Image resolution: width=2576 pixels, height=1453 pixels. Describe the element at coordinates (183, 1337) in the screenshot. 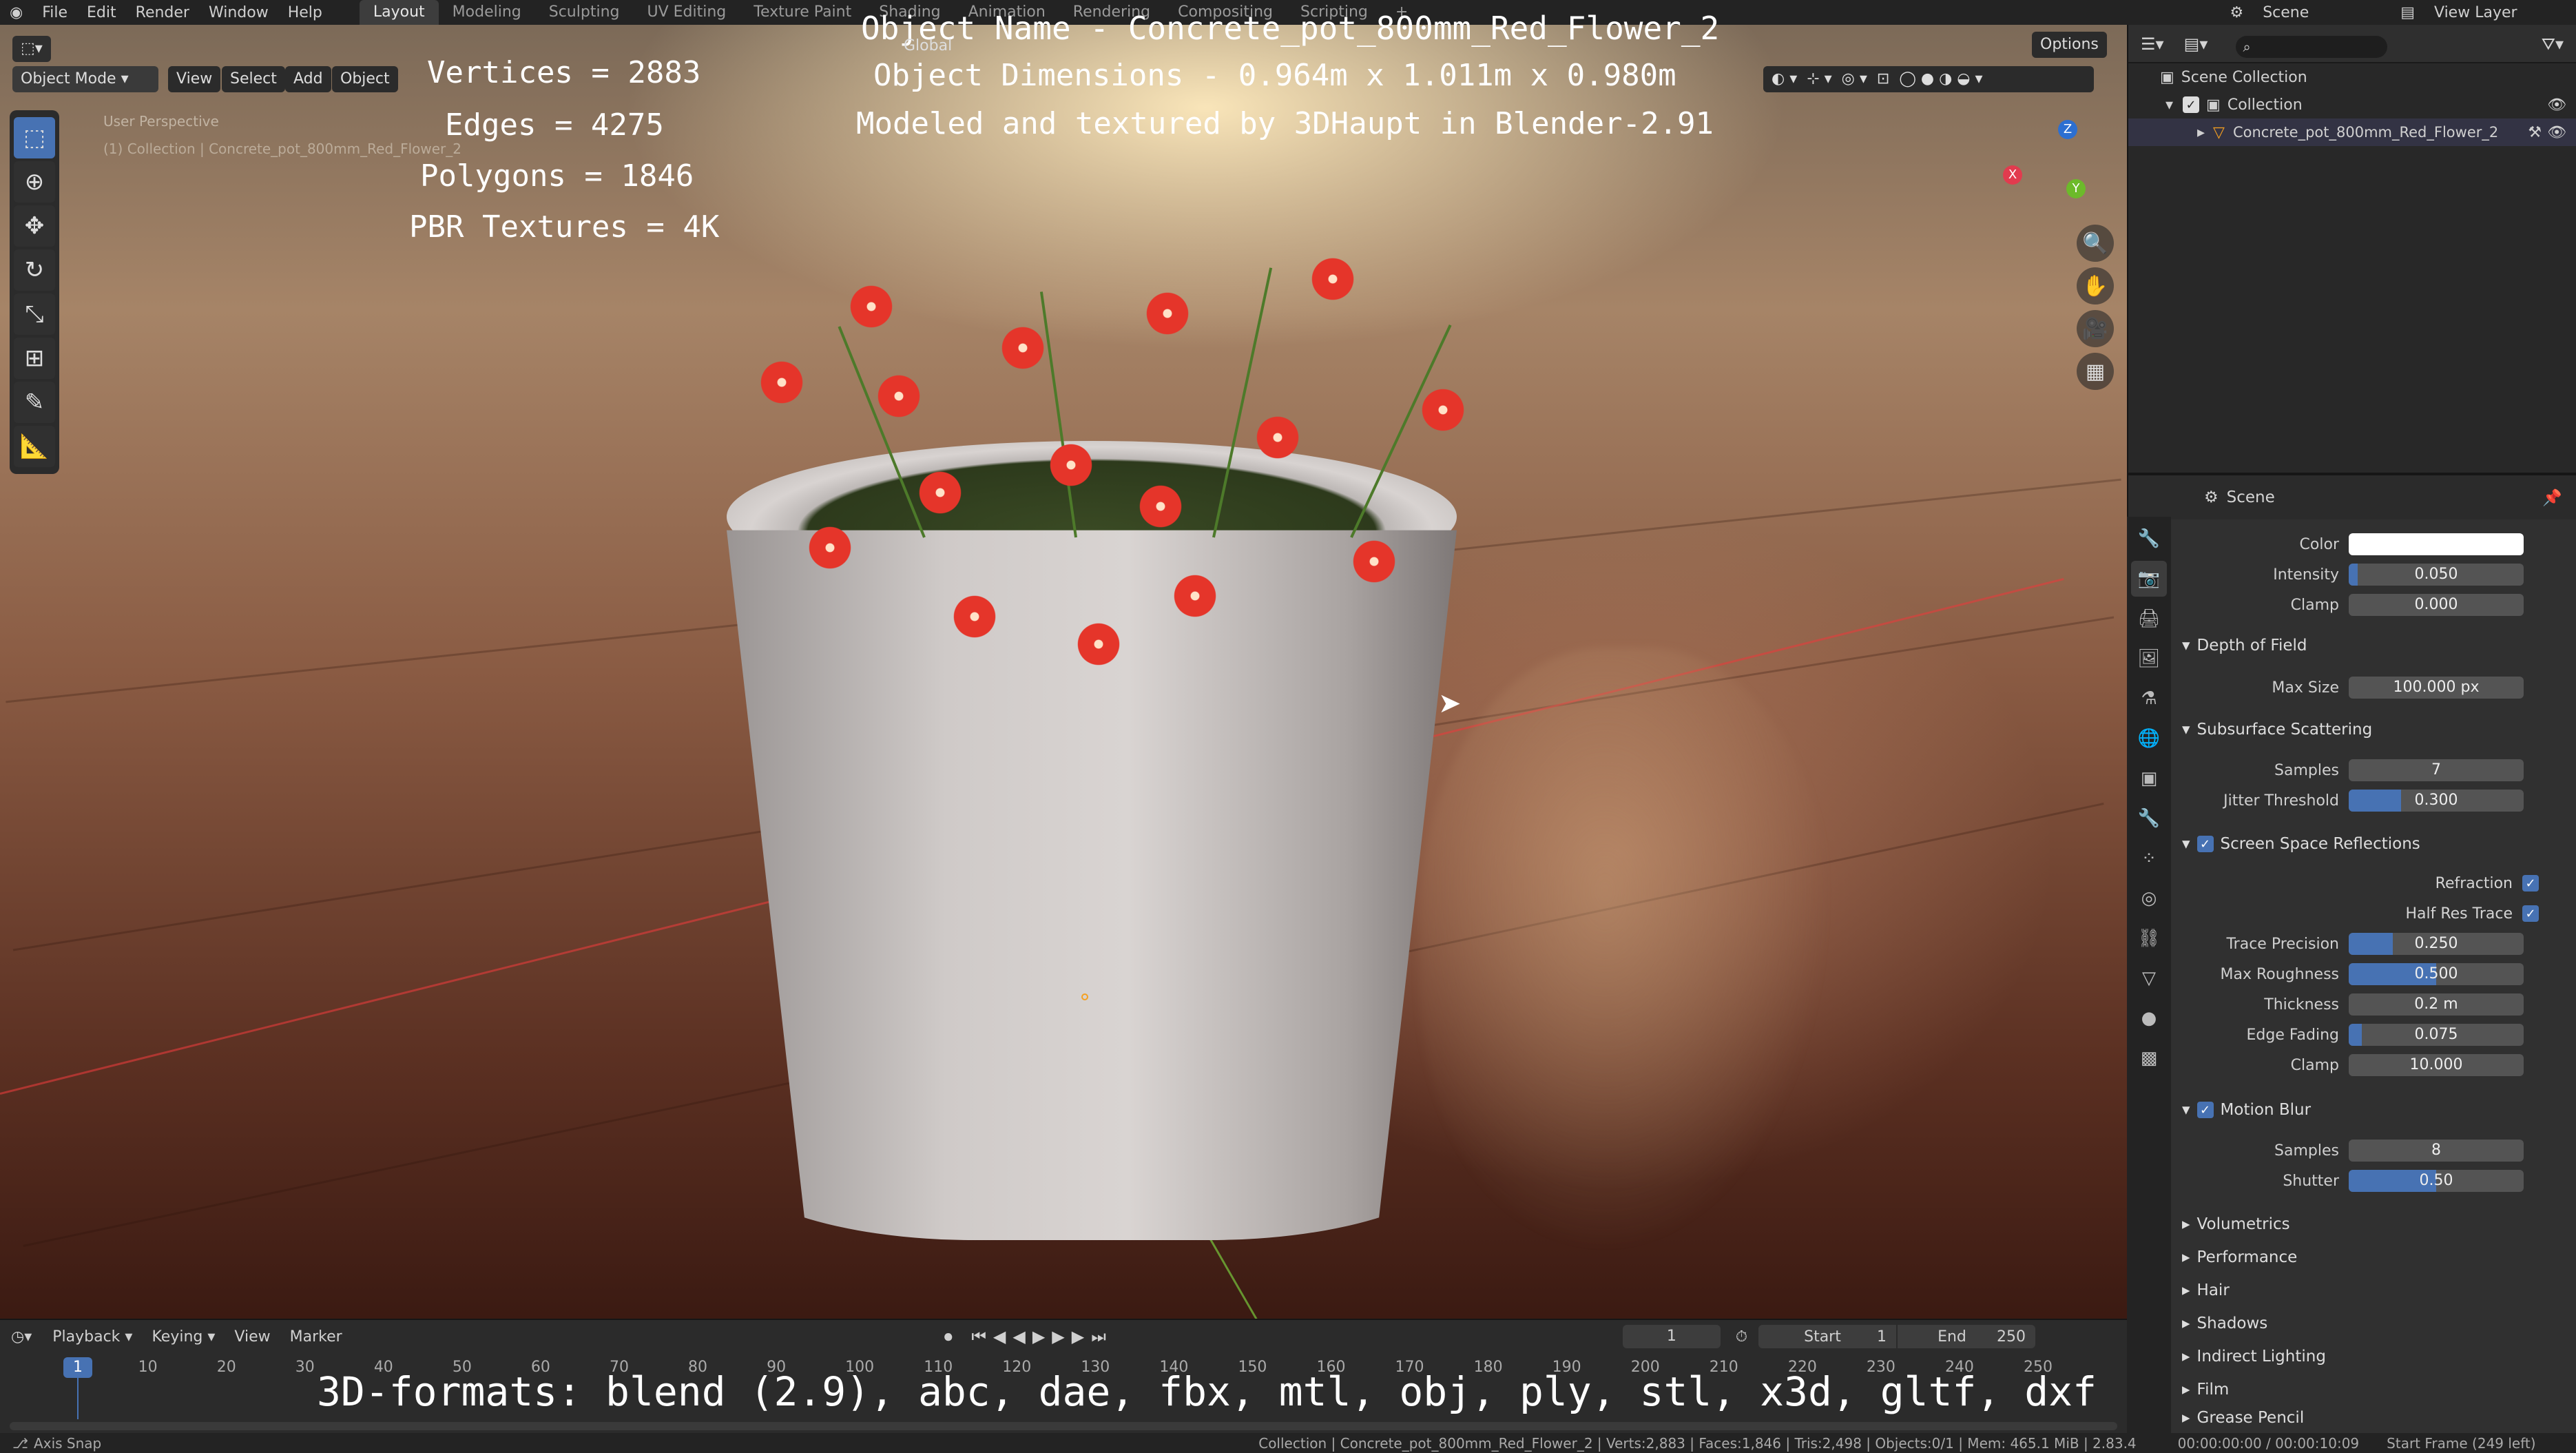

I see `keying-menu: Keying ▾` at that location.